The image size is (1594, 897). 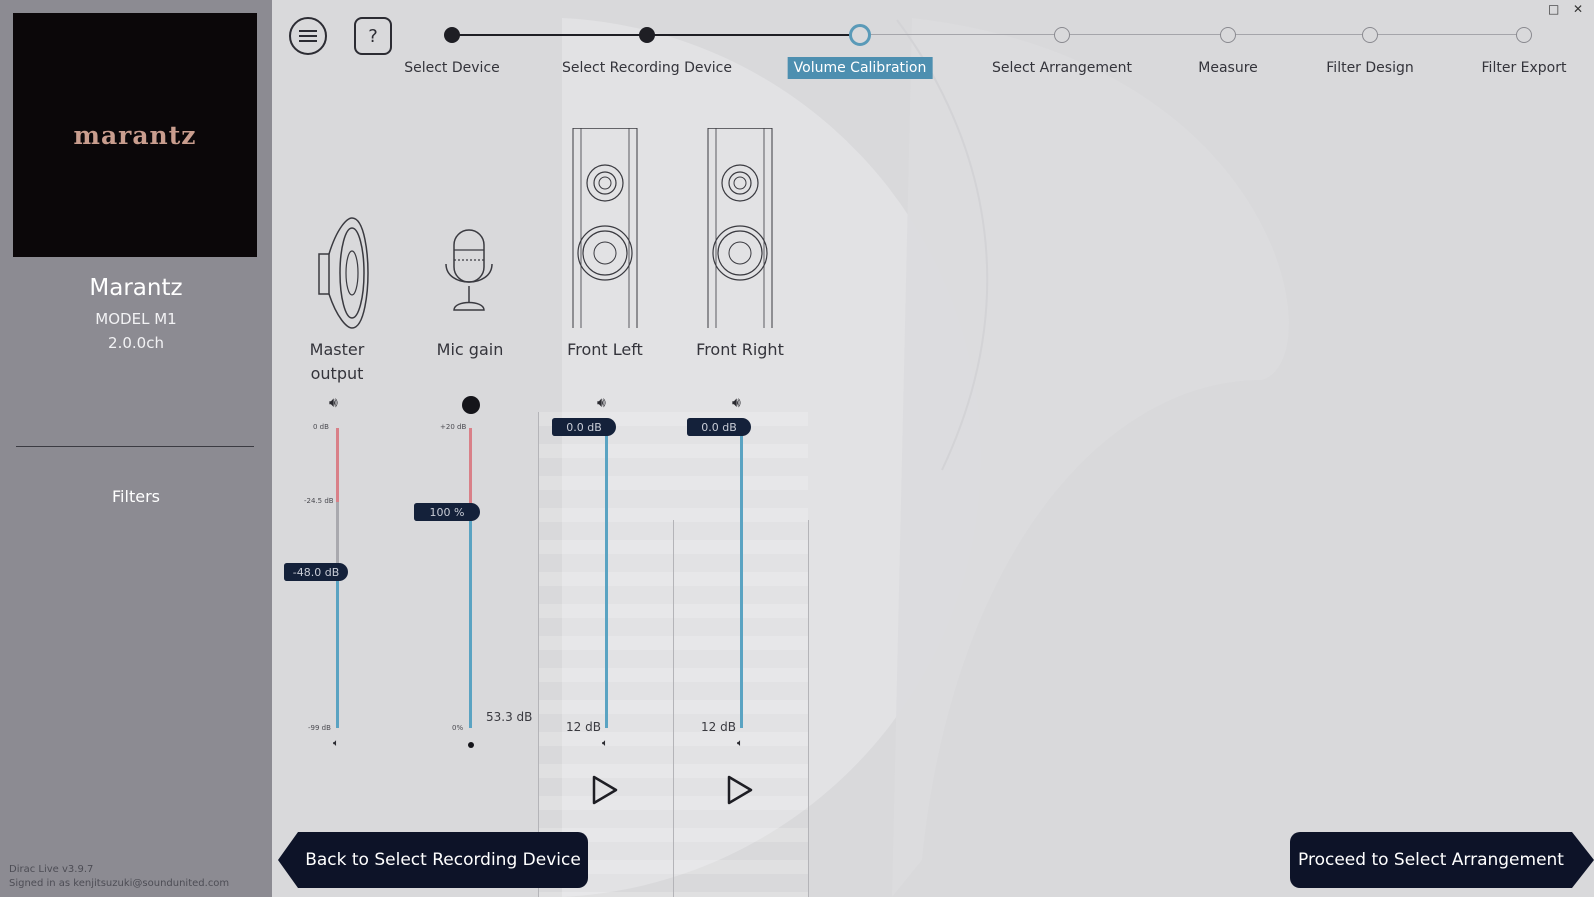 What do you see at coordinates (1062, 68) in the screenshot?
I see `step-label-select-arrangement: Select Arrangement` at bounding box center [1062, 68].